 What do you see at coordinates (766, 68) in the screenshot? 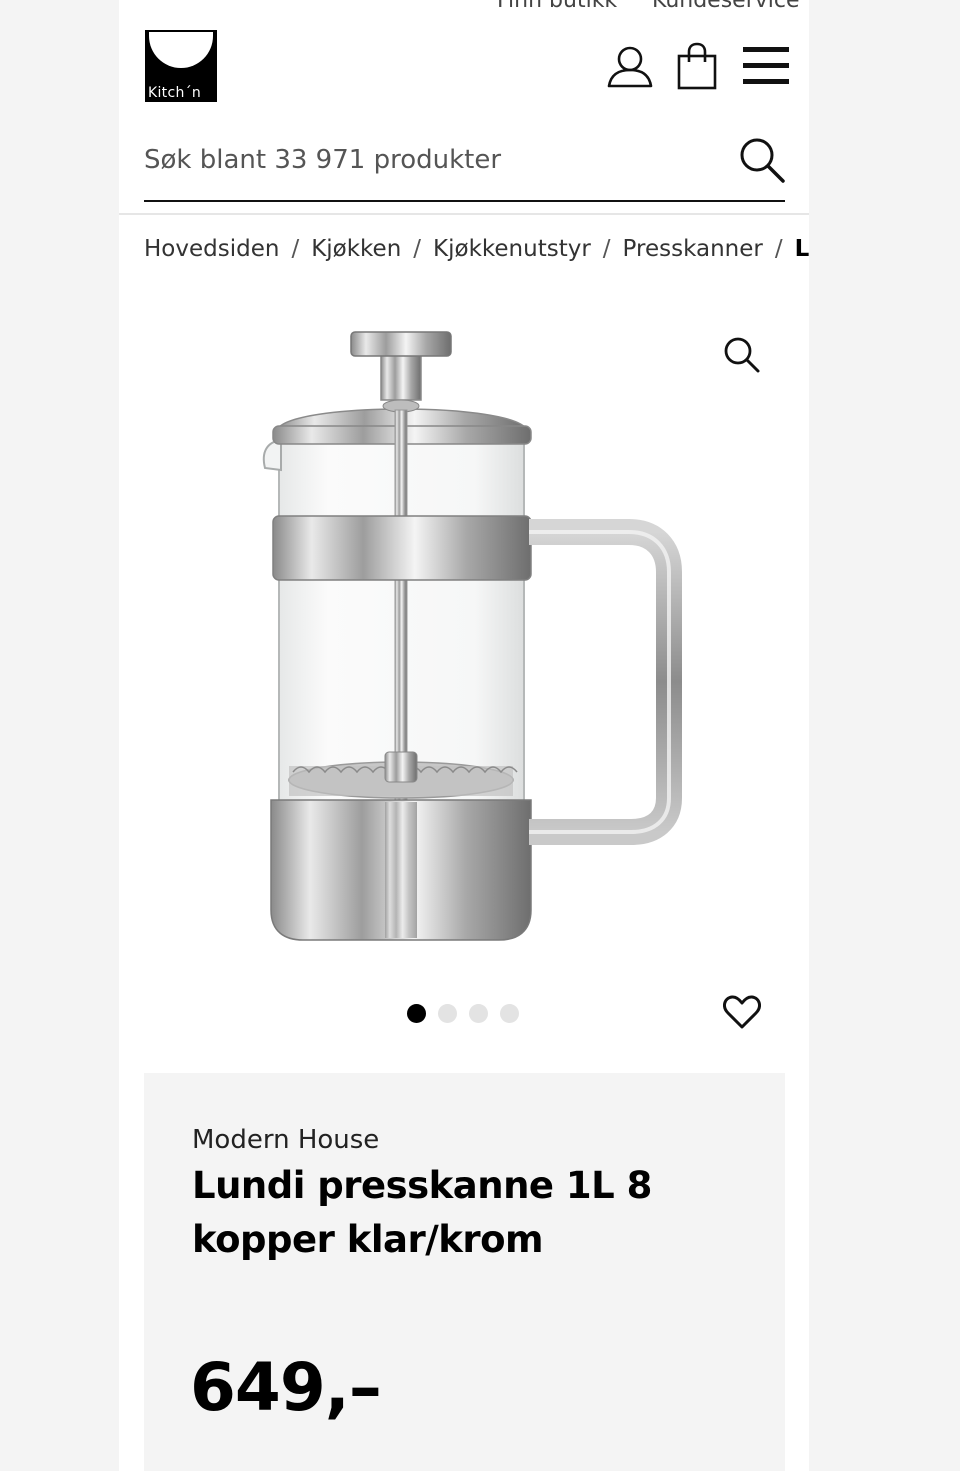
I see `menu-icon` at bounding box center [766, 68].